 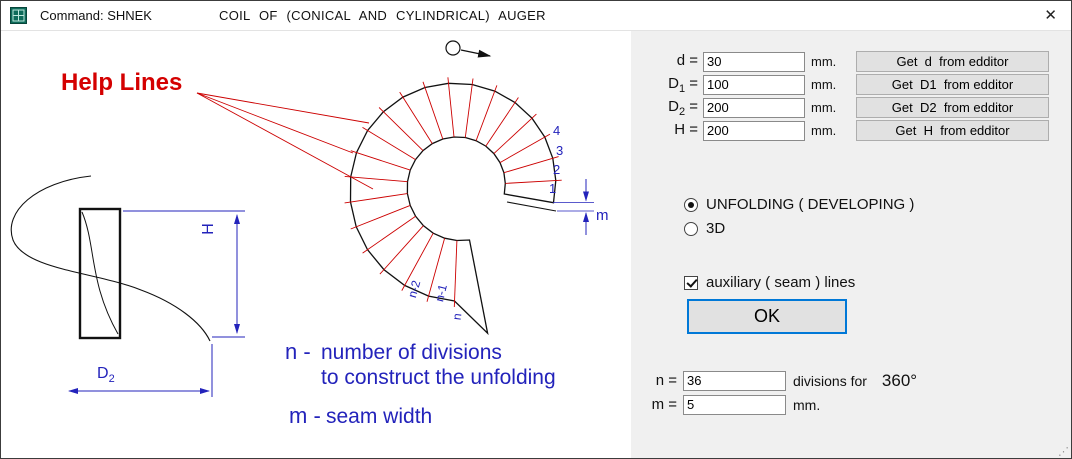 What do you see at coordinates (851, 404) in the screenshot?
I see `m-row: m = mm.` at bounding box center [851, 404].